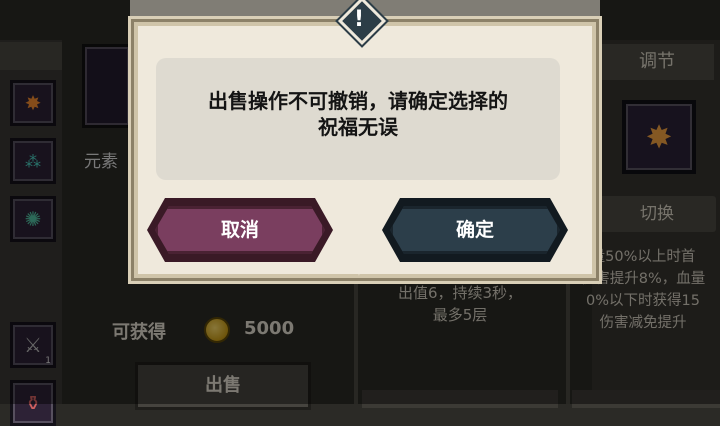 This screenshot has height=426, width=720. What do you see at coordinates (358, 127) in the screenshot?
I see `message-line: 祝福无误` at bounding box center [358, 127].